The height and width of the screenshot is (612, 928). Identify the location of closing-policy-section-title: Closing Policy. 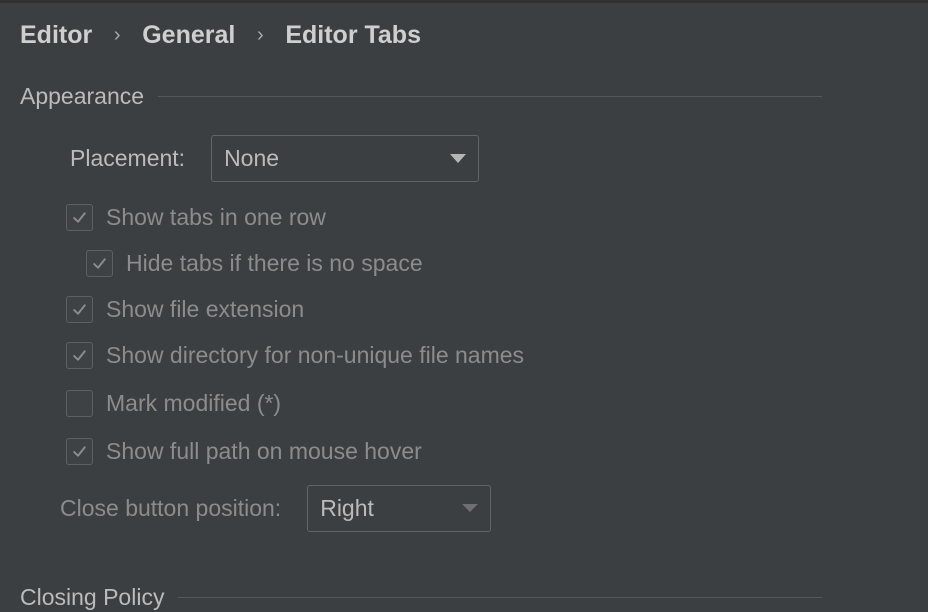
(92, 596).